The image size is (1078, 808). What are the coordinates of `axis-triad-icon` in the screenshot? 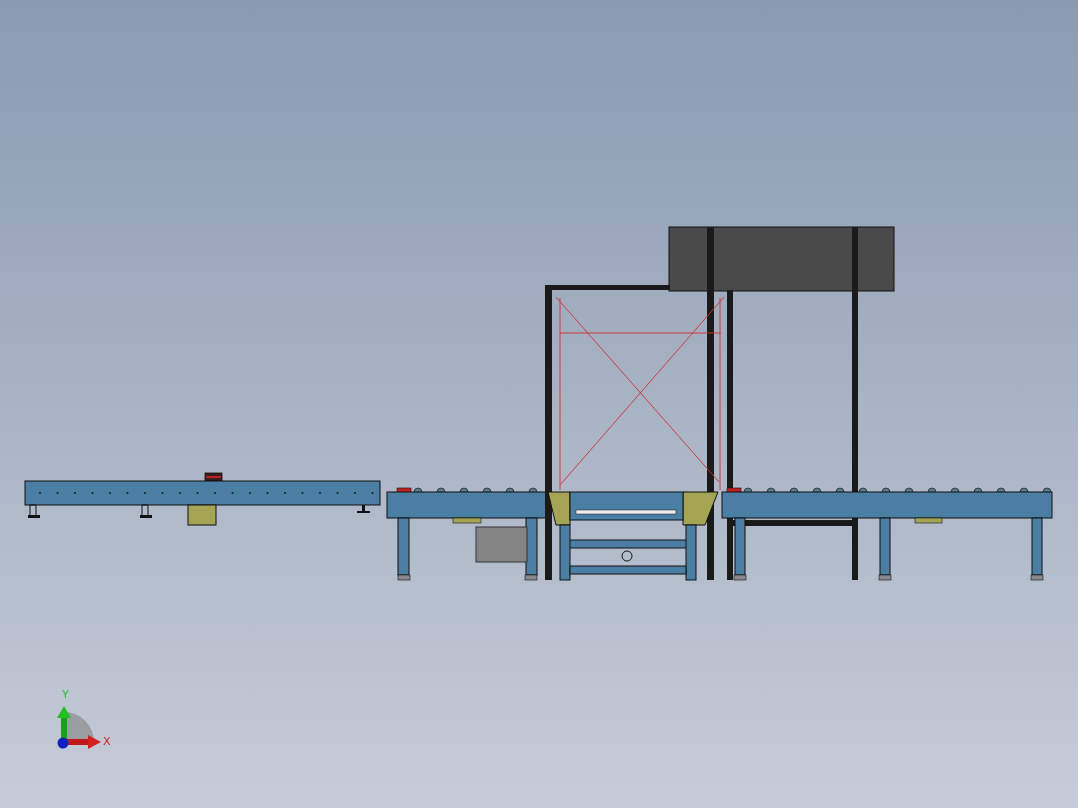 It's located at (79, 727).